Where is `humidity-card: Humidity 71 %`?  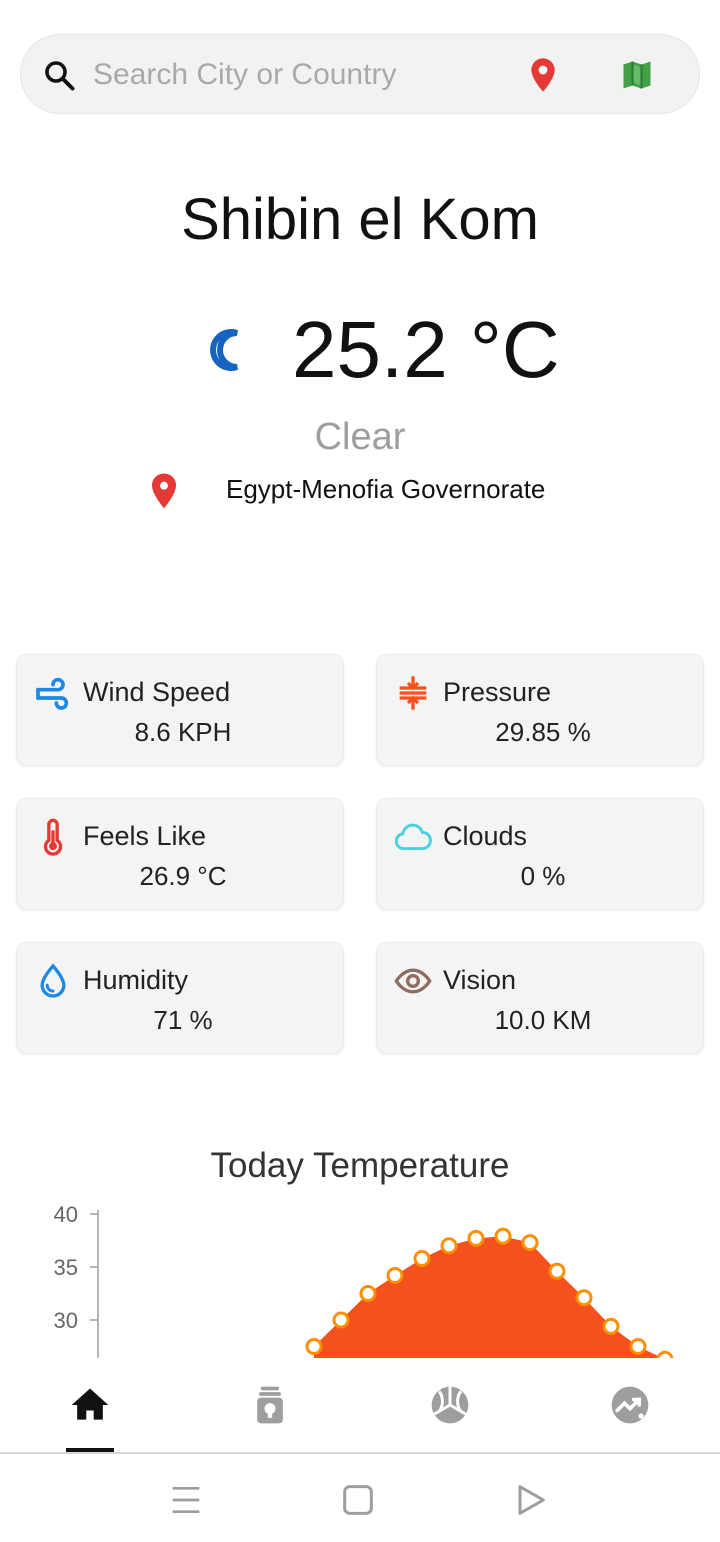
humidity-card: Humidity 71 % is located at coordinates (180, 998).